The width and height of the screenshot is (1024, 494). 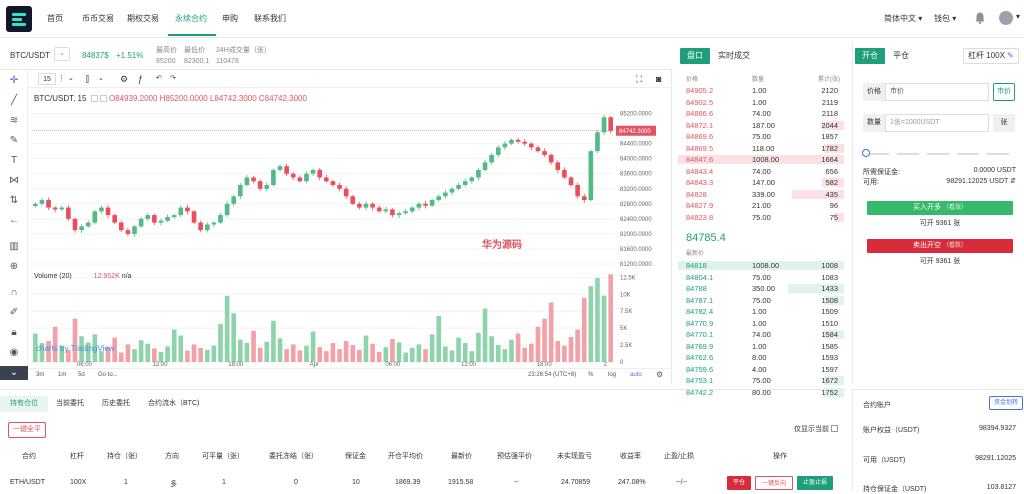 I want to click on show-current-checkbox: 仅显示当前, so click(x=816, y=429).